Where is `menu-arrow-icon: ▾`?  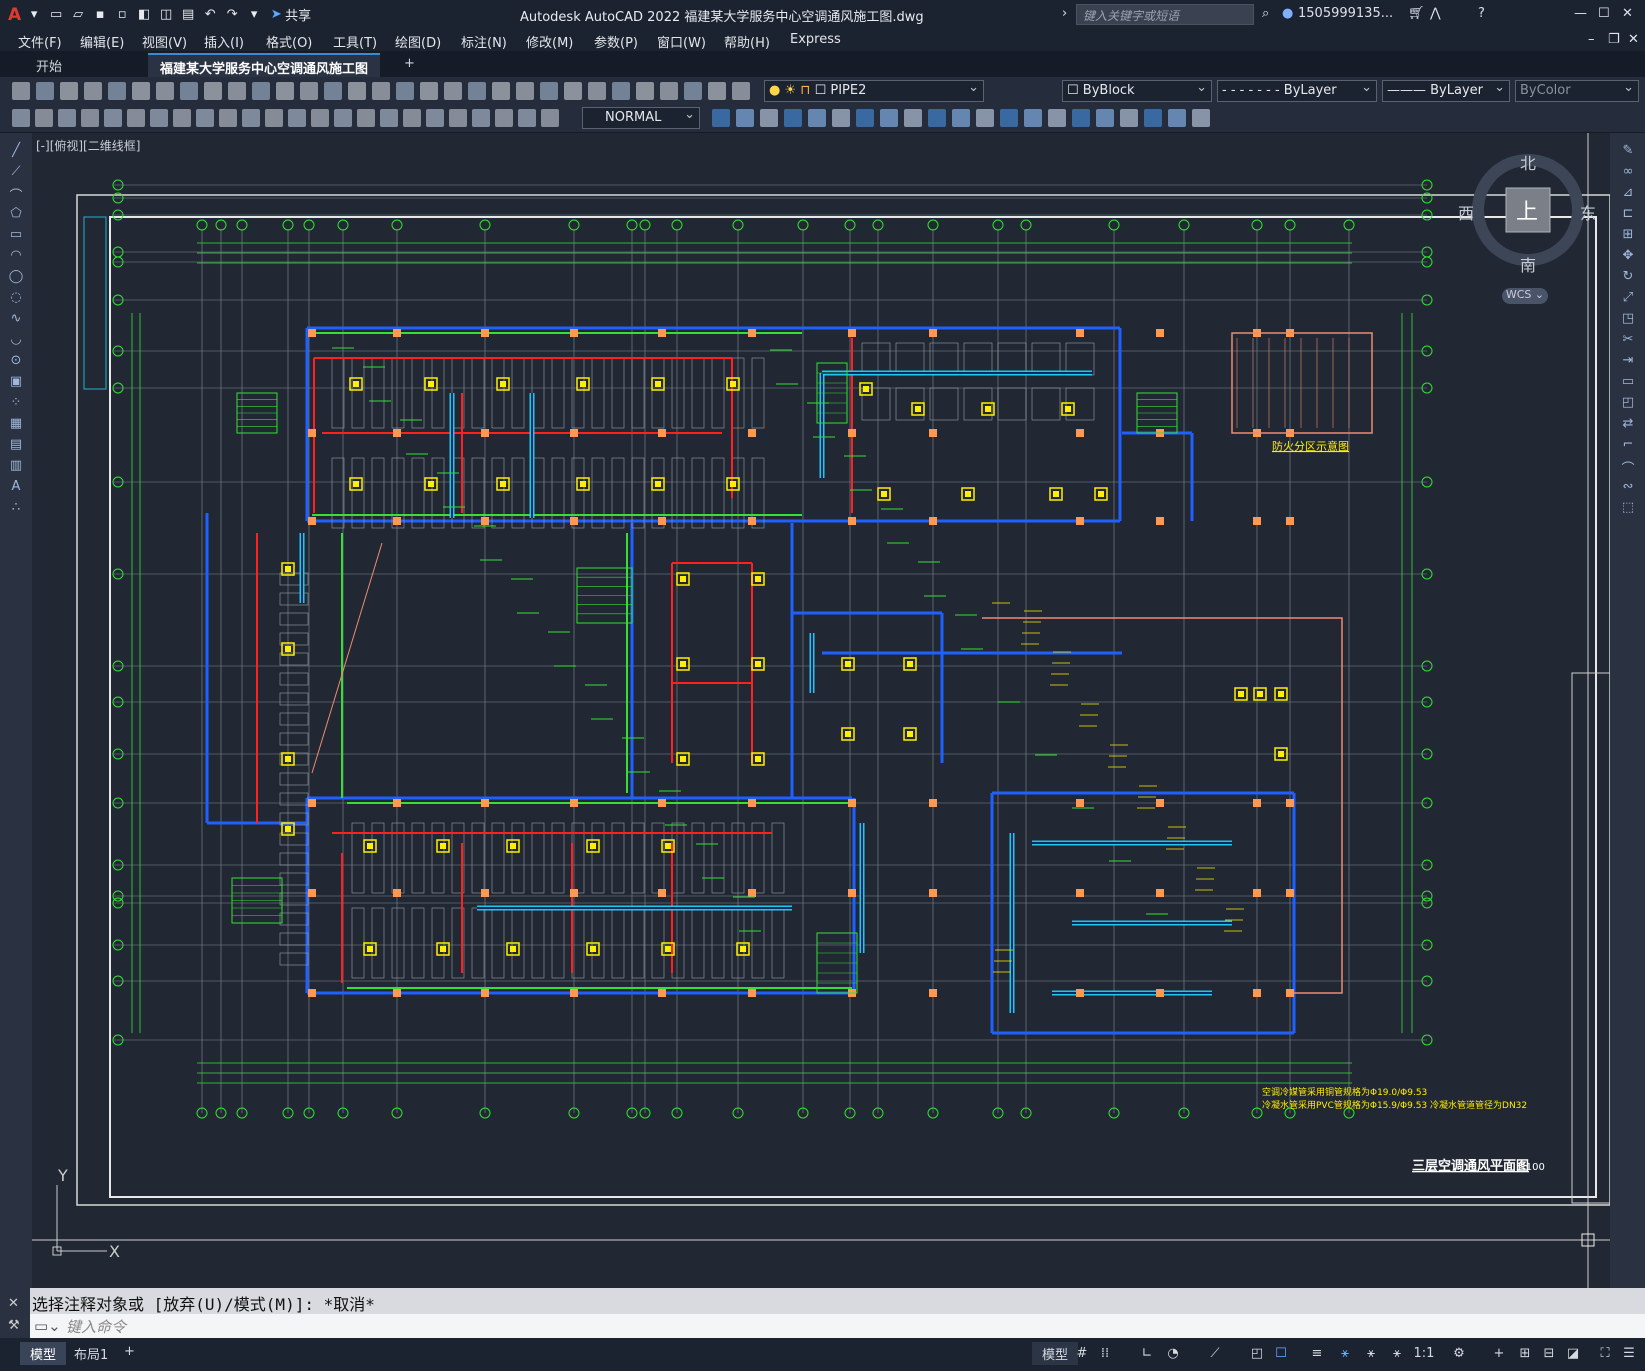
menu-arrow-icon: ▾ is located at coordinates (34, 15).